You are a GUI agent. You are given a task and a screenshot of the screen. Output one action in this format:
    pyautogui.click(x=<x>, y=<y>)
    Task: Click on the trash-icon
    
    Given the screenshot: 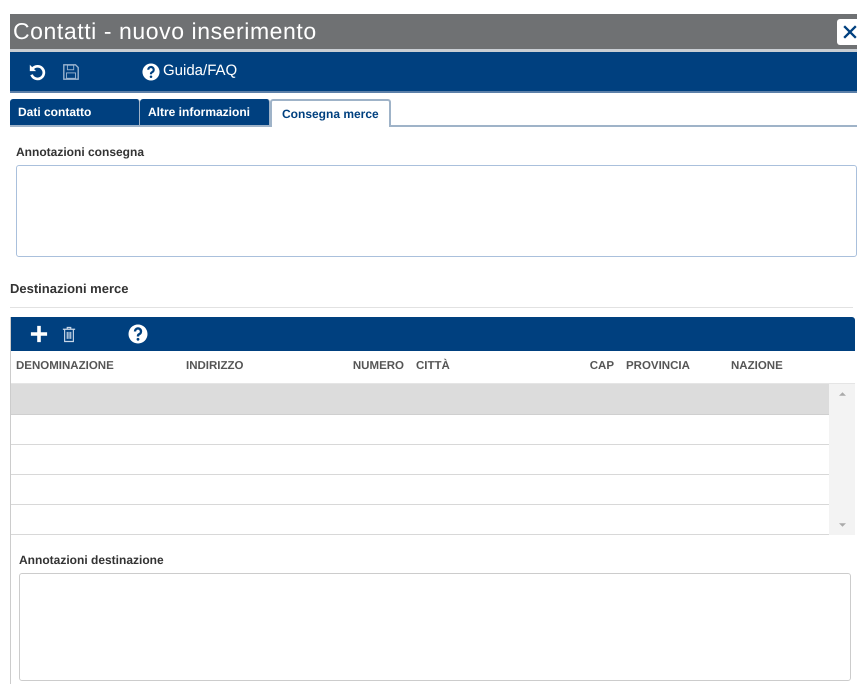 What is the action you would take?
    pyautogui.click(x=69, y=334)
    